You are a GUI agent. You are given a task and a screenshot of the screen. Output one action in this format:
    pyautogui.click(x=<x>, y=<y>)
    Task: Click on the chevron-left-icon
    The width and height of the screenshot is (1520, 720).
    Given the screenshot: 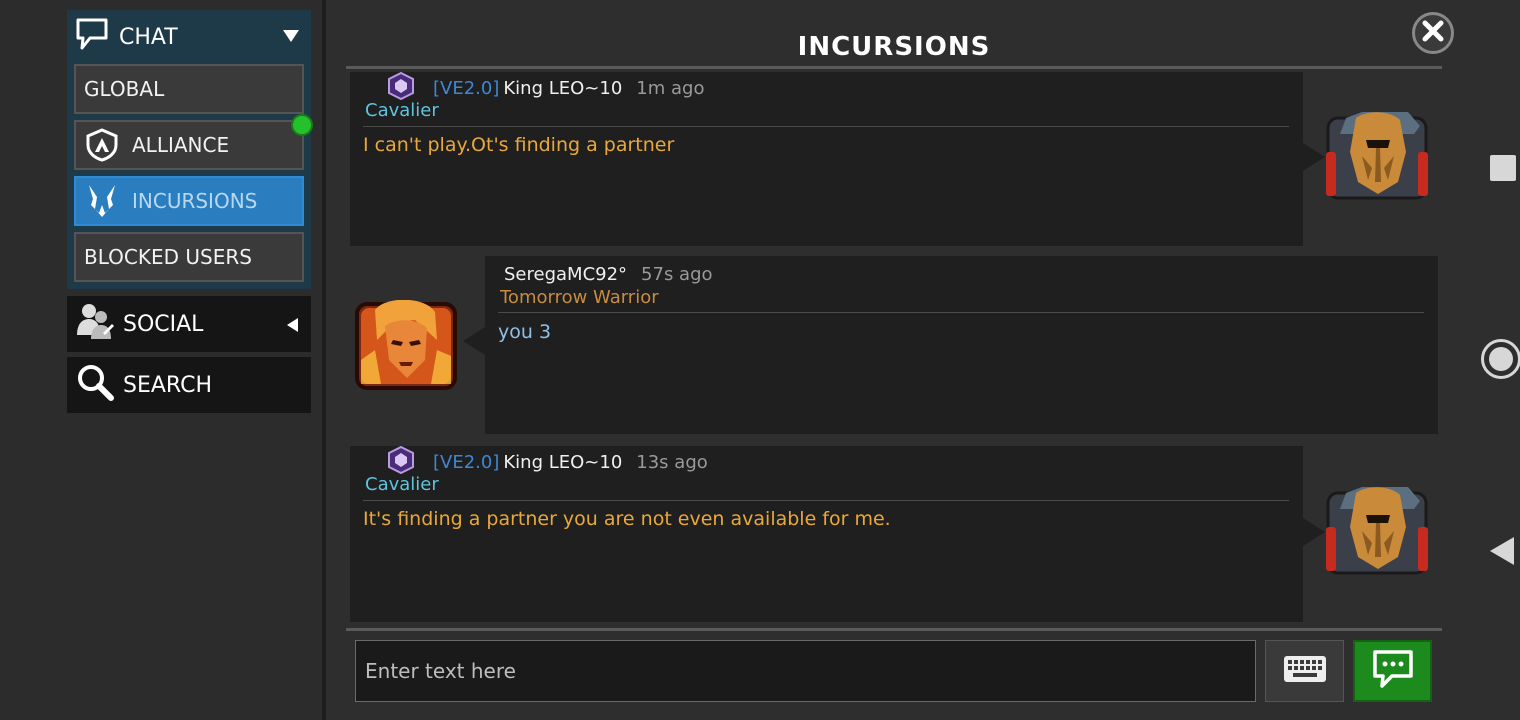 What is the action you would take?
    pyautogui.click(x=292, y=325)
    